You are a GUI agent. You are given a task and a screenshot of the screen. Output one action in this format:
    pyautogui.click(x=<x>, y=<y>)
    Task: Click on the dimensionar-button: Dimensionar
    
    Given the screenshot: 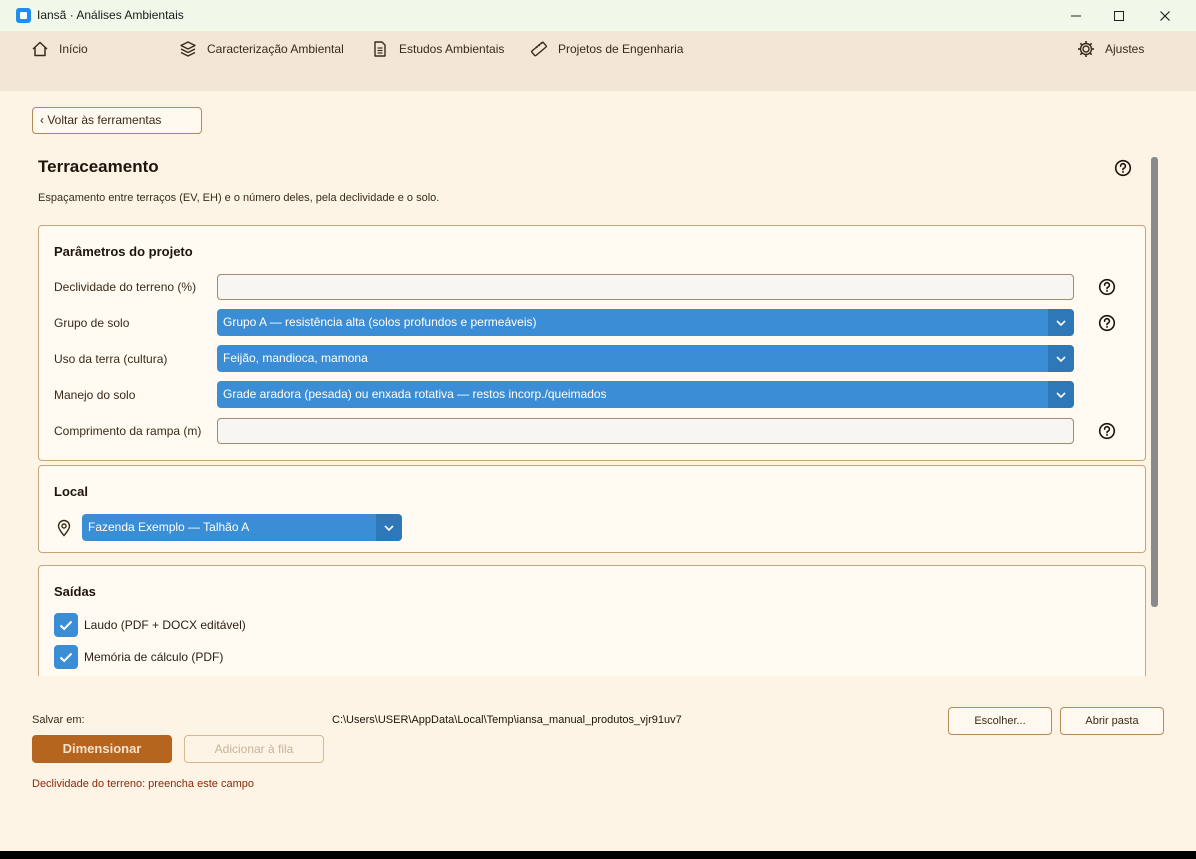 What is the action you would take?
    pyautogui.click(x=102, y=749)
    